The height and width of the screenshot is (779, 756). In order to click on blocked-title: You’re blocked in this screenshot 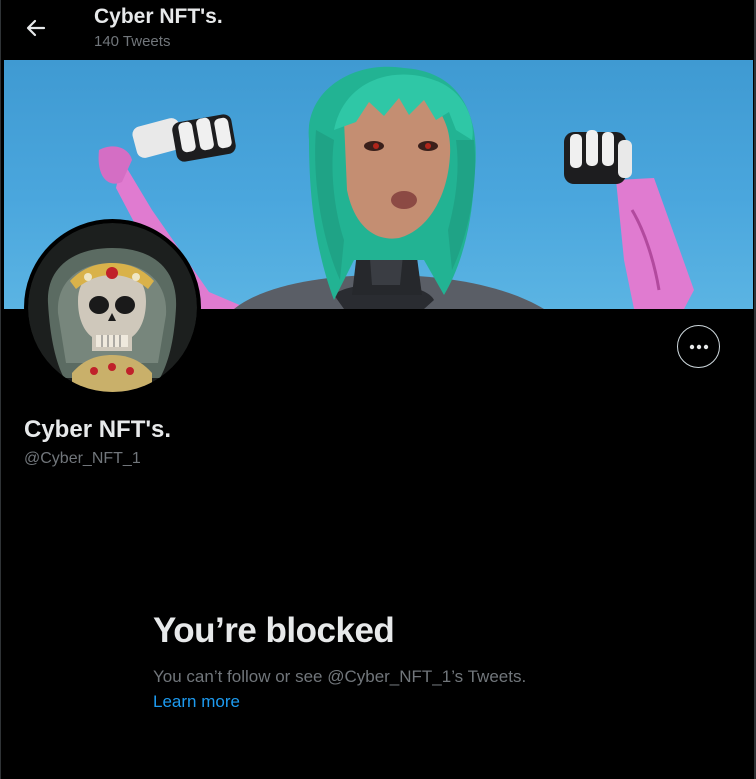, I will do `click(274, 630)`.